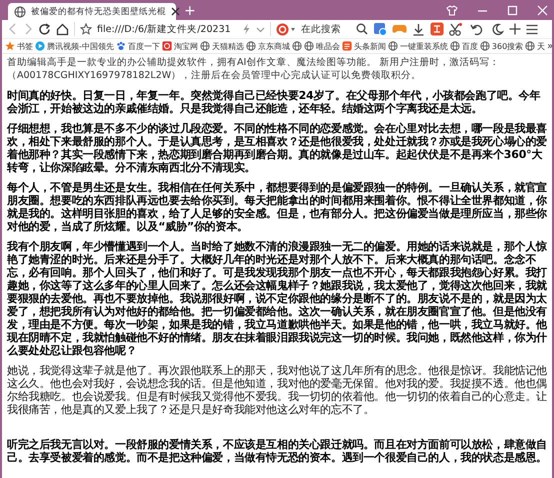  Describe the element at coordinates (326, 29) in the screenshot. I see `search-field: 在此搜索` at that location.